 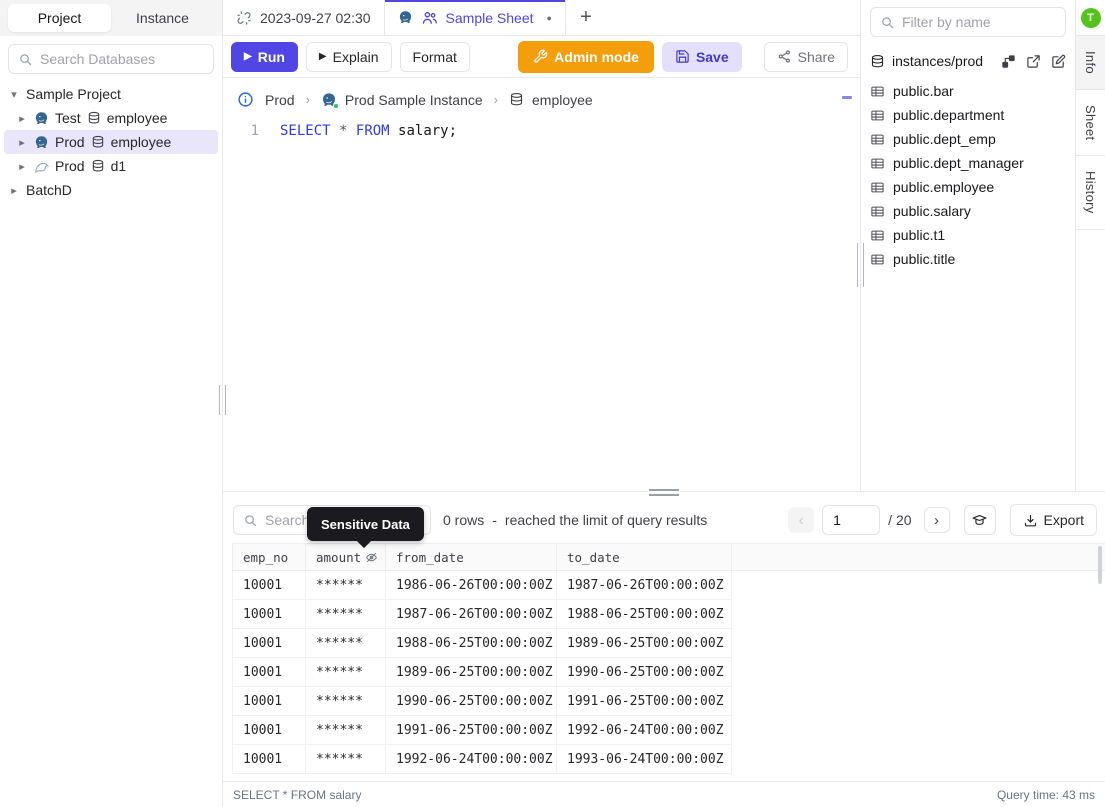 I want to click on format-button: Format, so click(x=434, y=56).